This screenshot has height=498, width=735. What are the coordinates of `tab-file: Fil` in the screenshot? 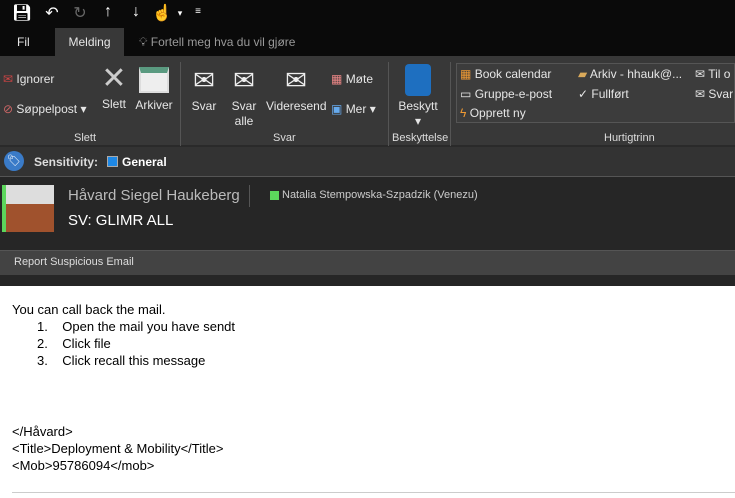 It's located at (23, 42).